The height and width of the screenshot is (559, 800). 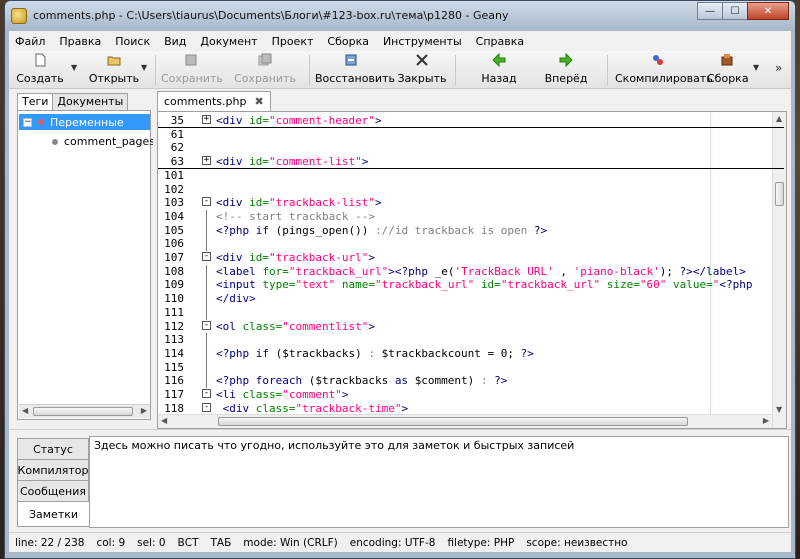 What do you see at coordinates (499, 68) in the screenshot?
I see `back-button: Назад` at bounding box center [499, 68].